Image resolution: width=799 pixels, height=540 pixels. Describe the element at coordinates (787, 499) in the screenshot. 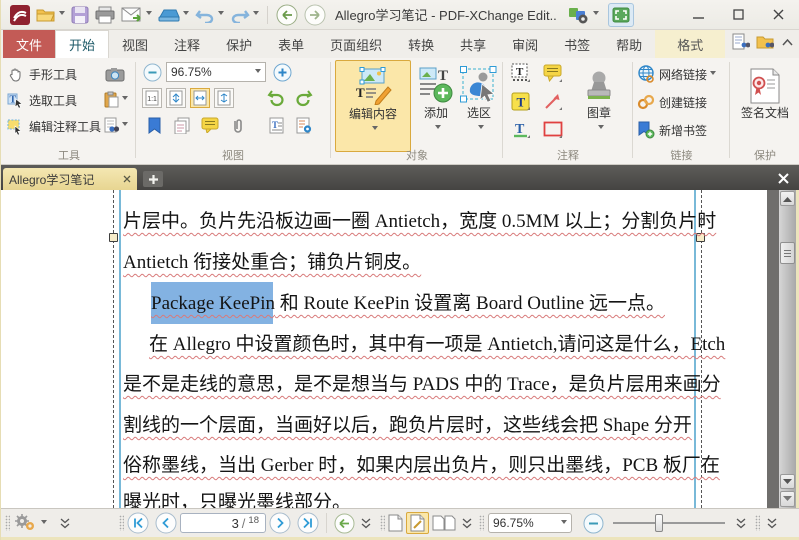

I see `scroll-options-button` at that location.